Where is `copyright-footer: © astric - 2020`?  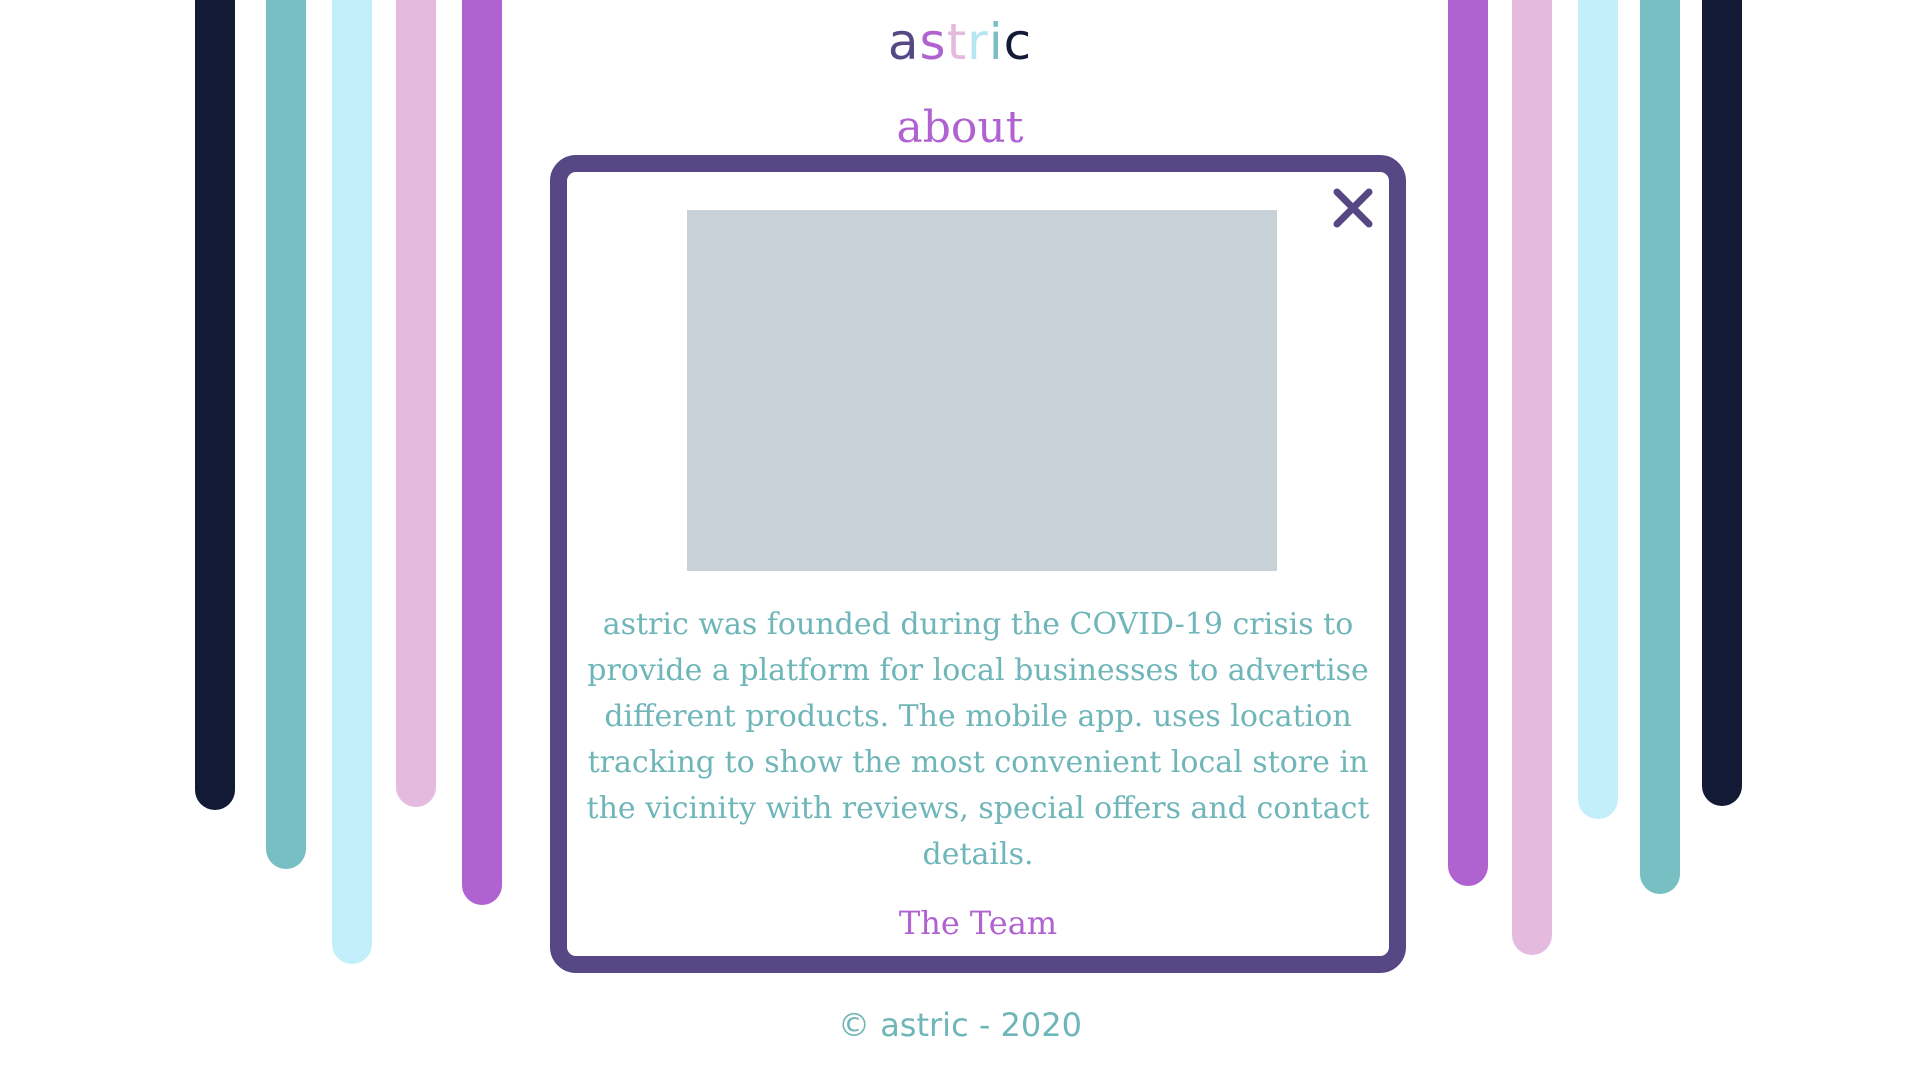 copyright-footer: © astric - 2020 is located at coordinates (960, 1025).